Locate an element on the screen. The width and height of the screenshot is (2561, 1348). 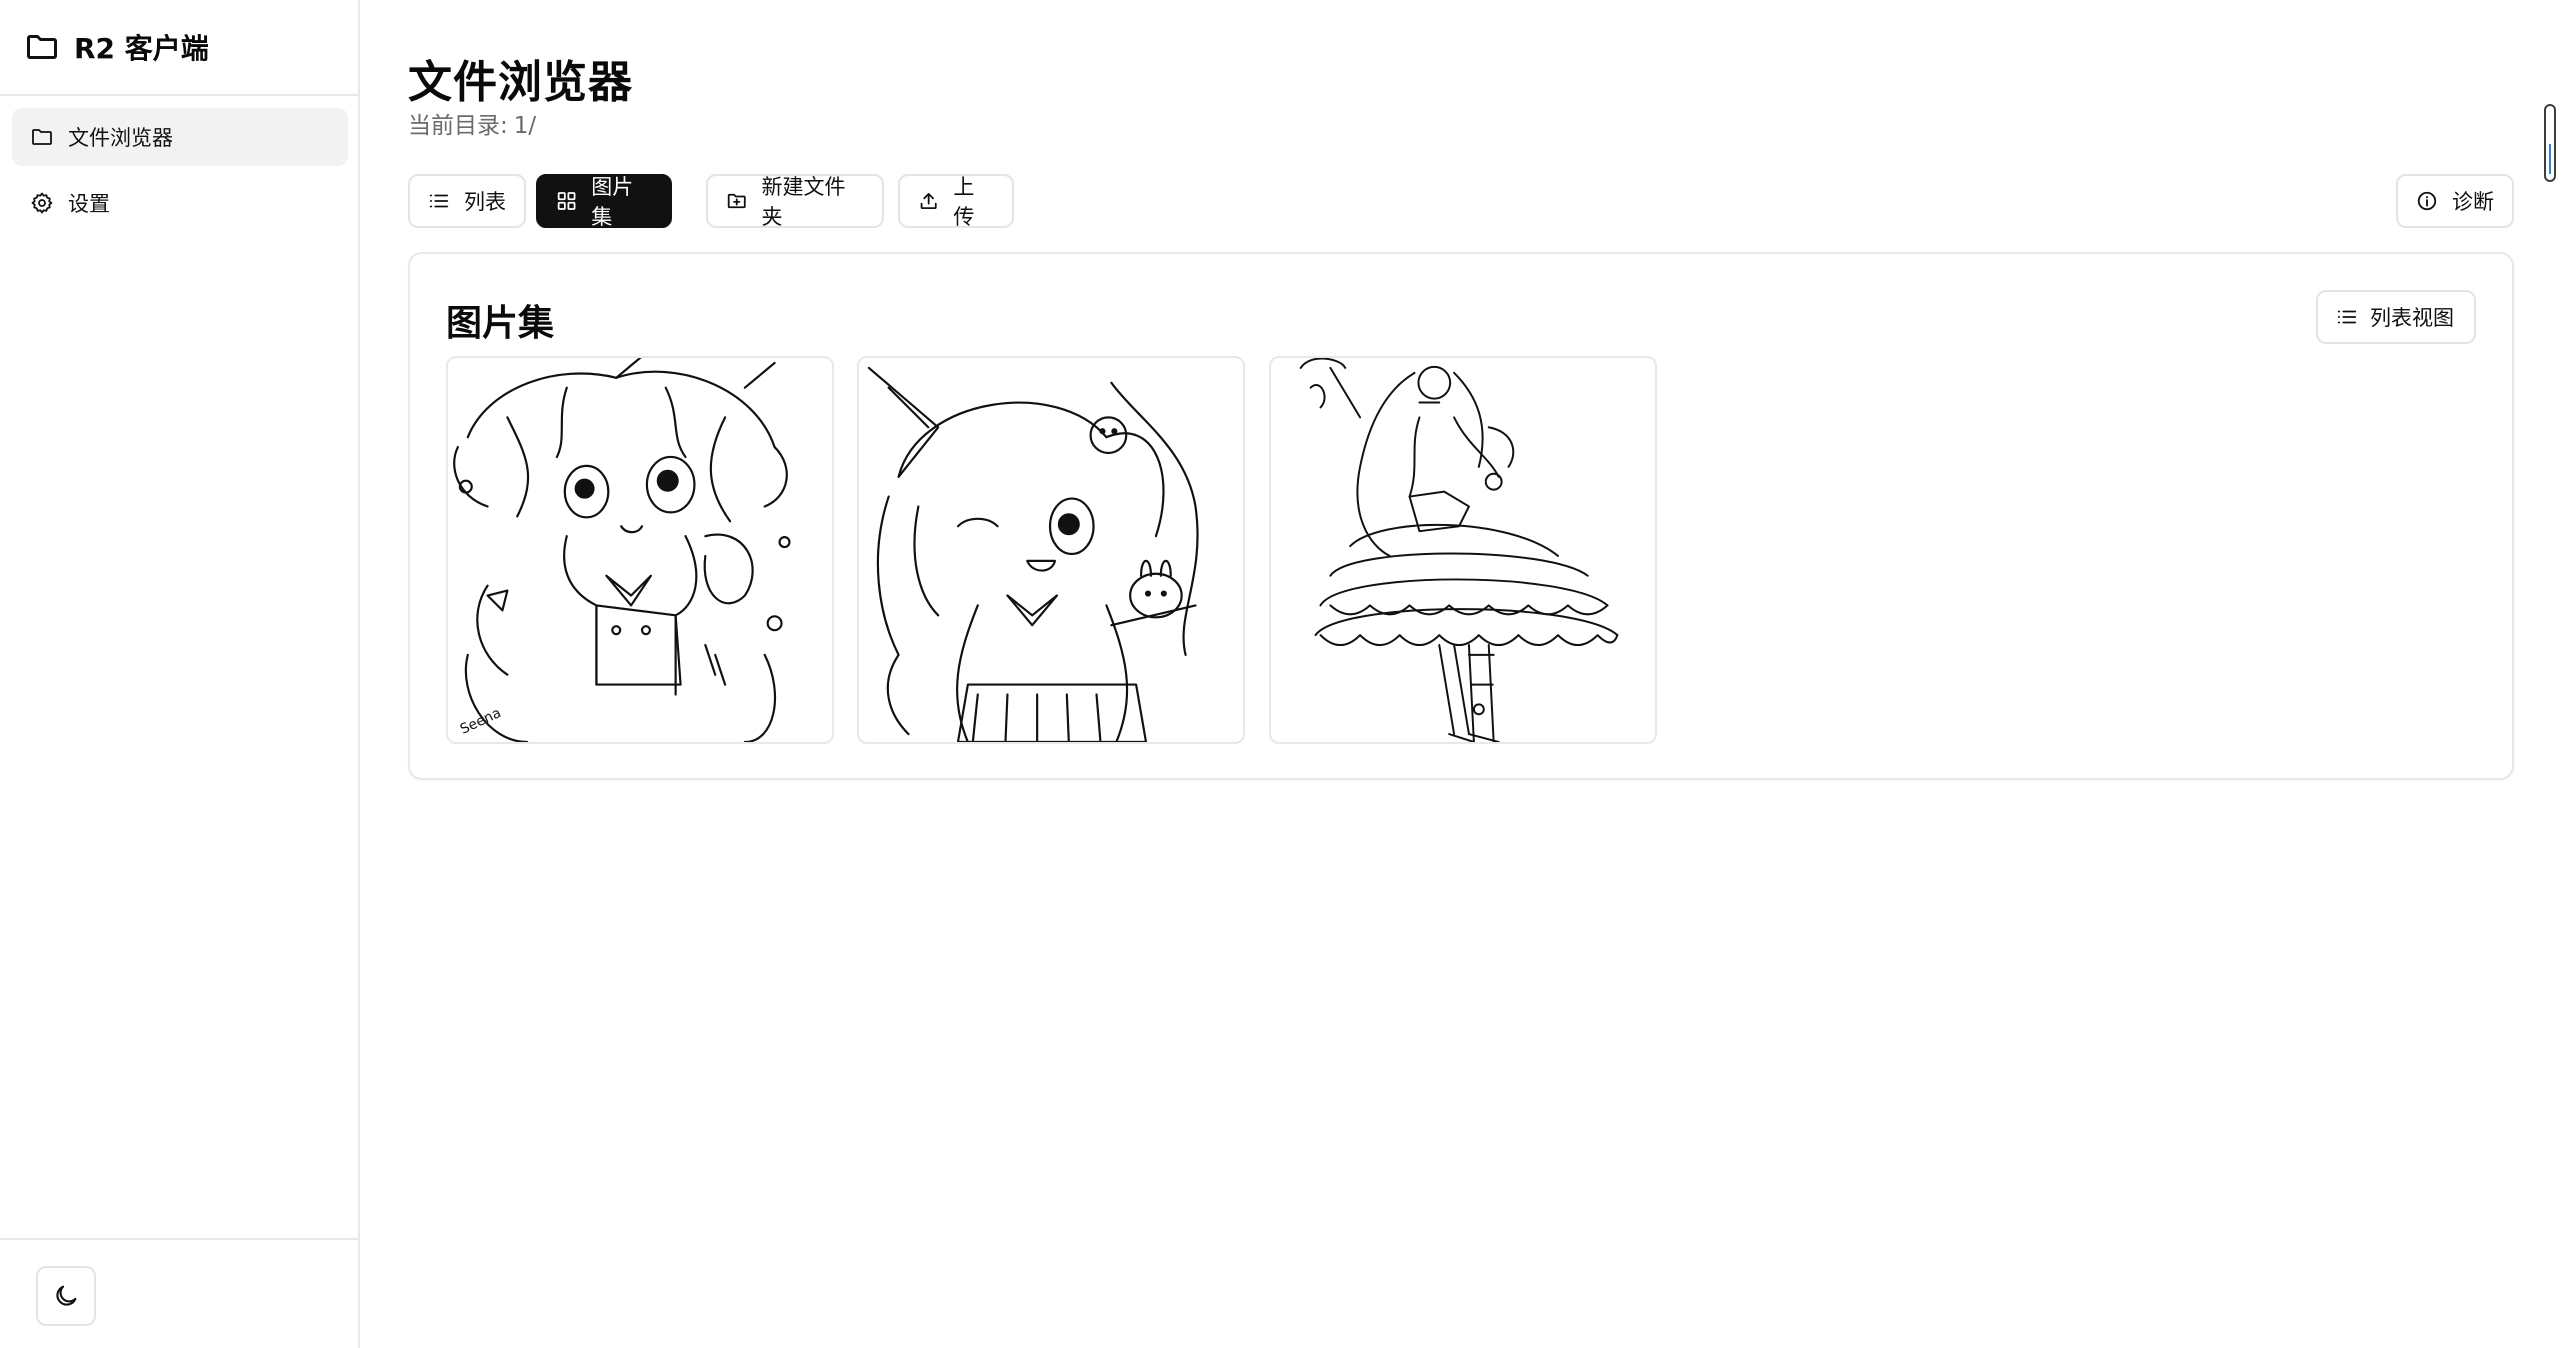
frilled-dress-girl-line-art is located at coordinates (1459, 550).